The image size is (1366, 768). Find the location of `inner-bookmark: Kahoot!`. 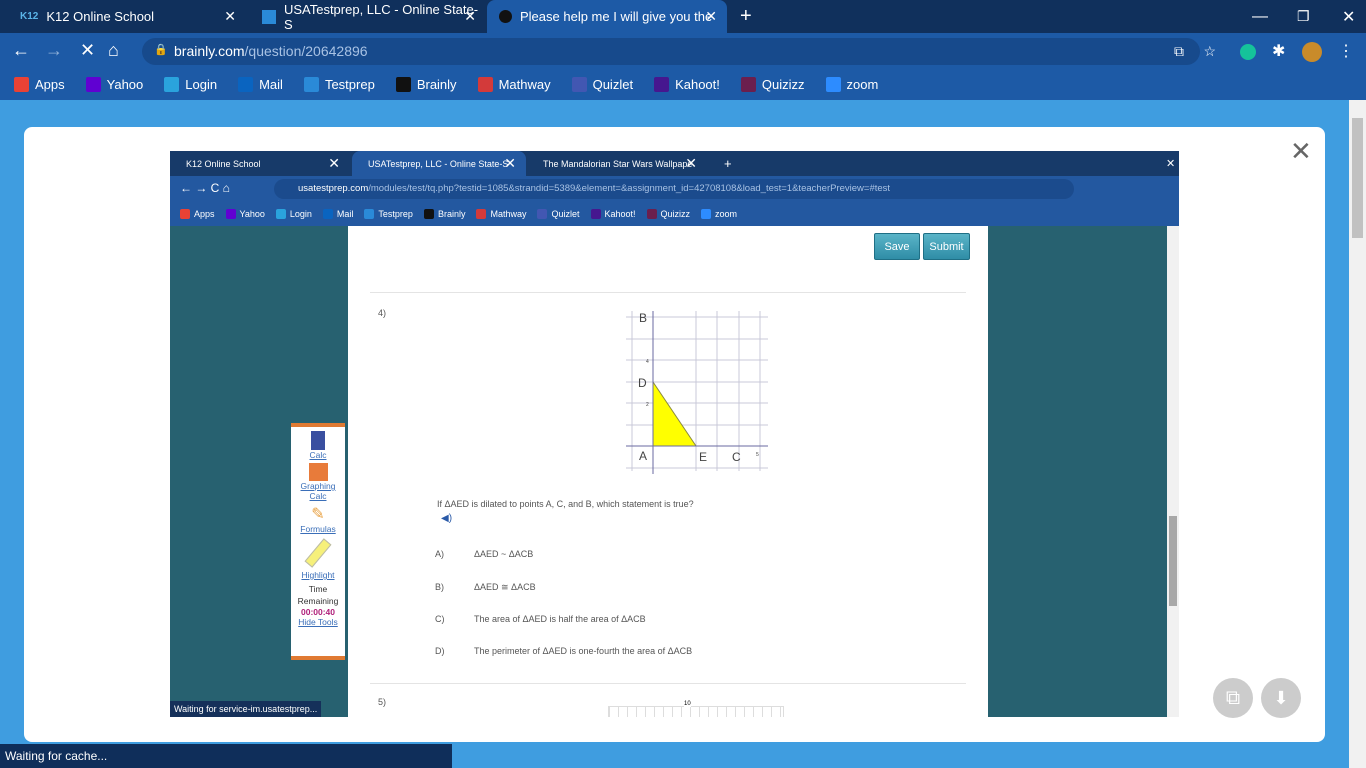

inner-bookmark: Kahoot! is located at coordinates (613, 214).